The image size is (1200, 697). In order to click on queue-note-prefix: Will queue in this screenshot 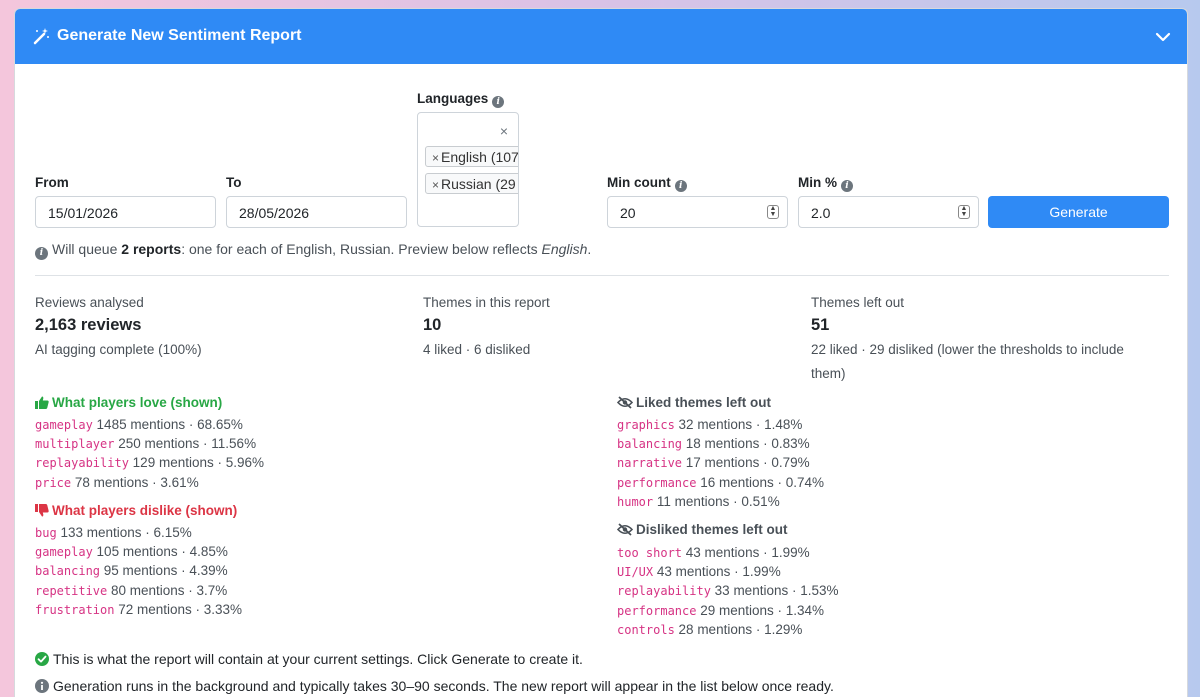, I will do `click(87, 249)`.